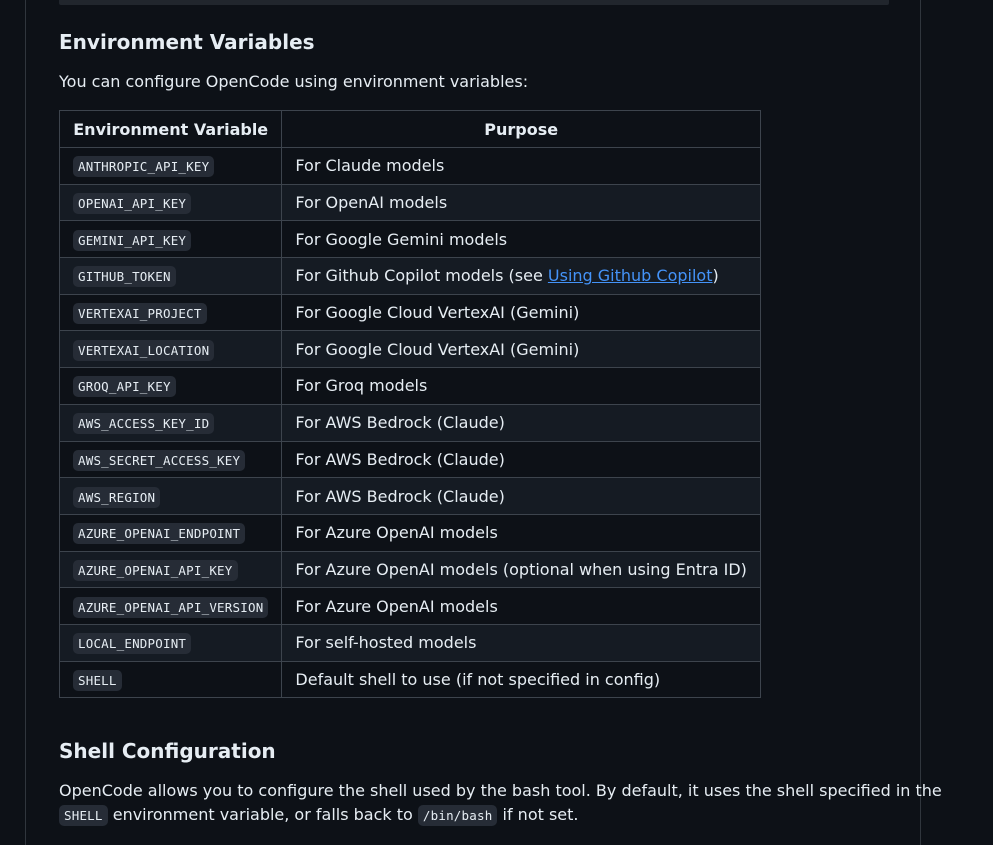 This screenshot has height=845, width=993. I want to click on shell-configuration-heading: Shell Configuration, so click(167, 751).